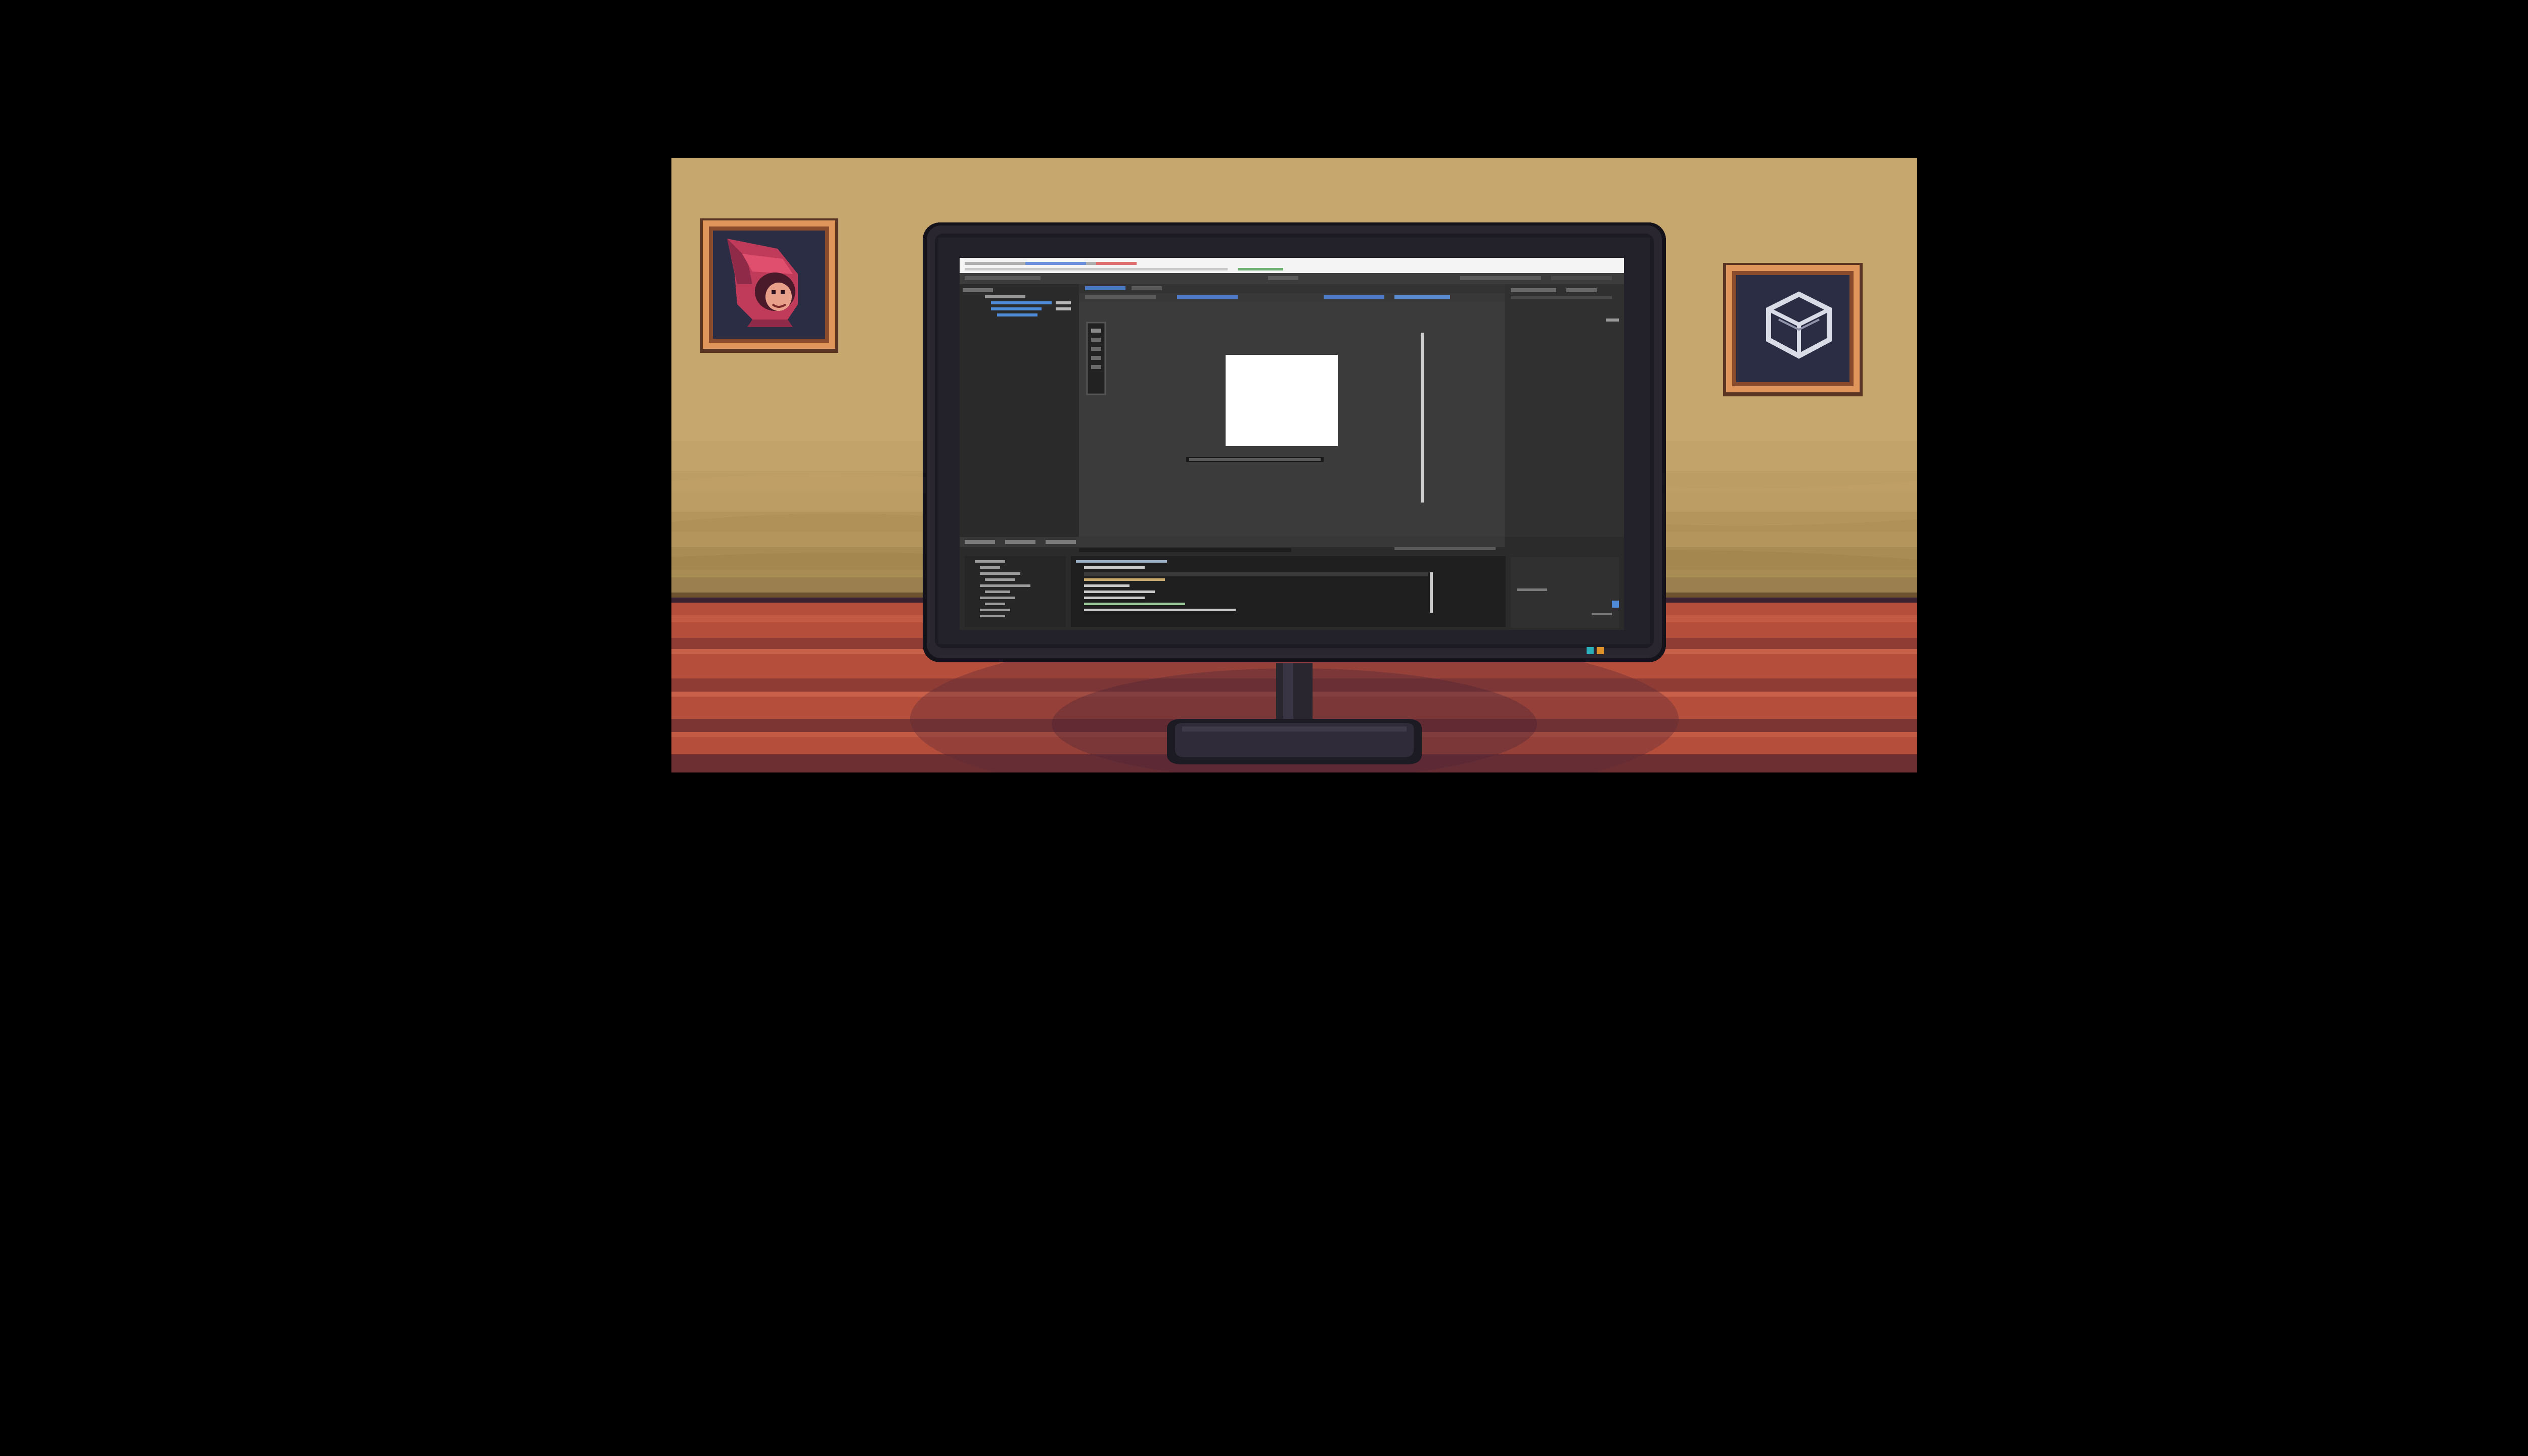 This screenshot has height=1456, width=2528. I want to click on left-picture-frame, so click(769, 285).